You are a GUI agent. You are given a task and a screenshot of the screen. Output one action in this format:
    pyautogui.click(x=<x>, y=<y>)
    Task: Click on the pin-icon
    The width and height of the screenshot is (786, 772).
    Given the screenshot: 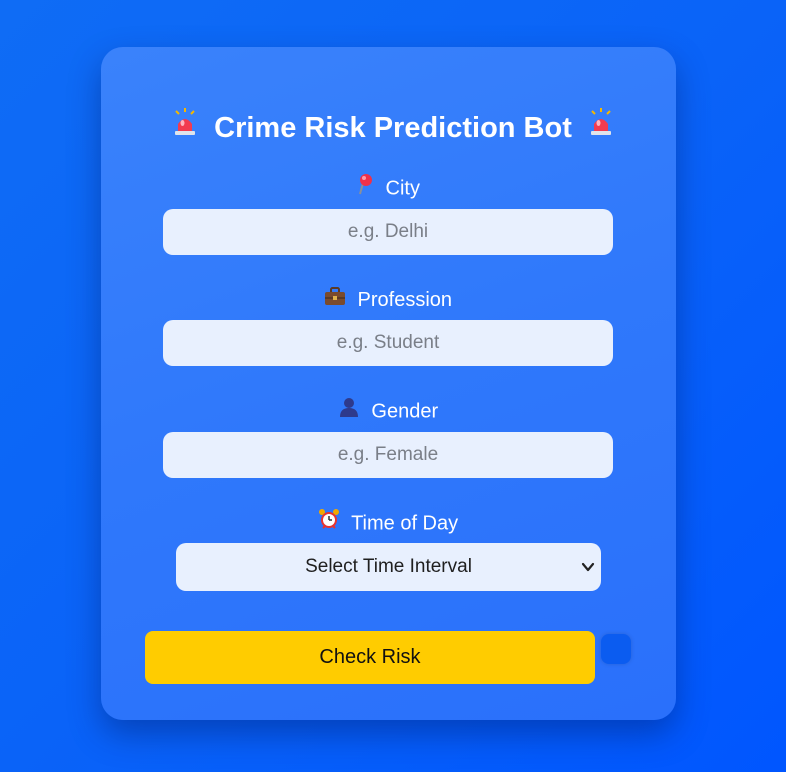 What is the action you would take?
    pyautogui.click(x=365, y=187)
    